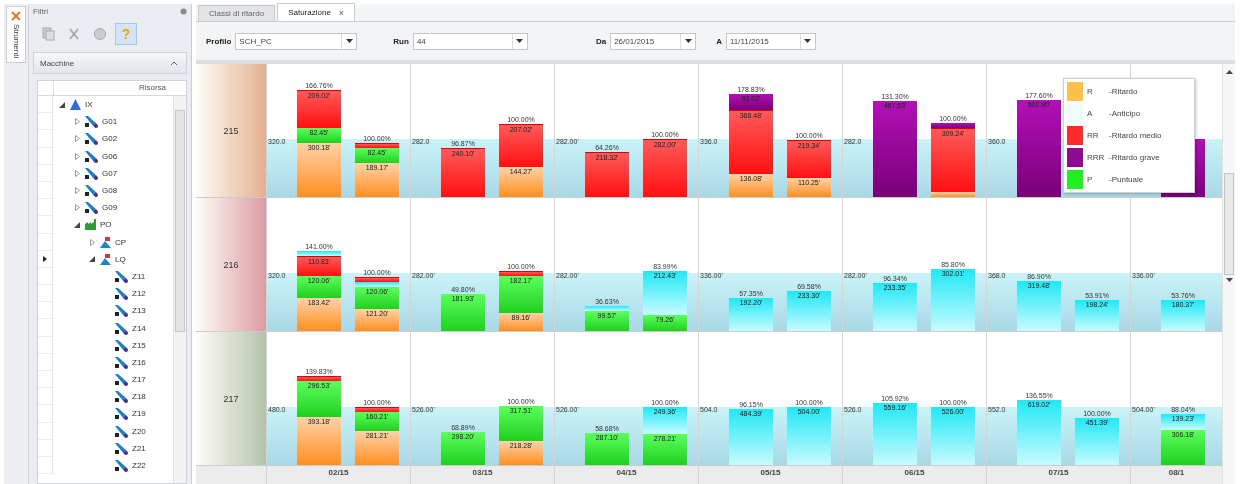 Image resolution: width=1245 pixels, height=484 pixels. Describe the element at coordinates (338, 475) in the screenshot. I see `axis-label: 02/15` at that location.